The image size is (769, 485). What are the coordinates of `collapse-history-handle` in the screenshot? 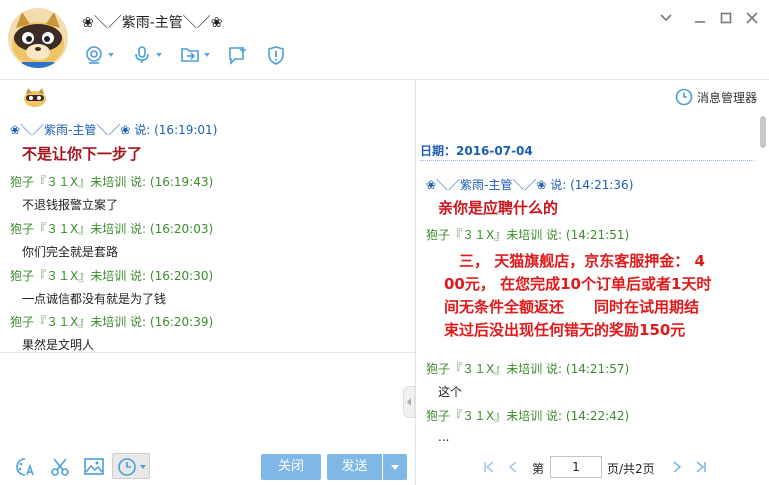 It's located at (409, 402).